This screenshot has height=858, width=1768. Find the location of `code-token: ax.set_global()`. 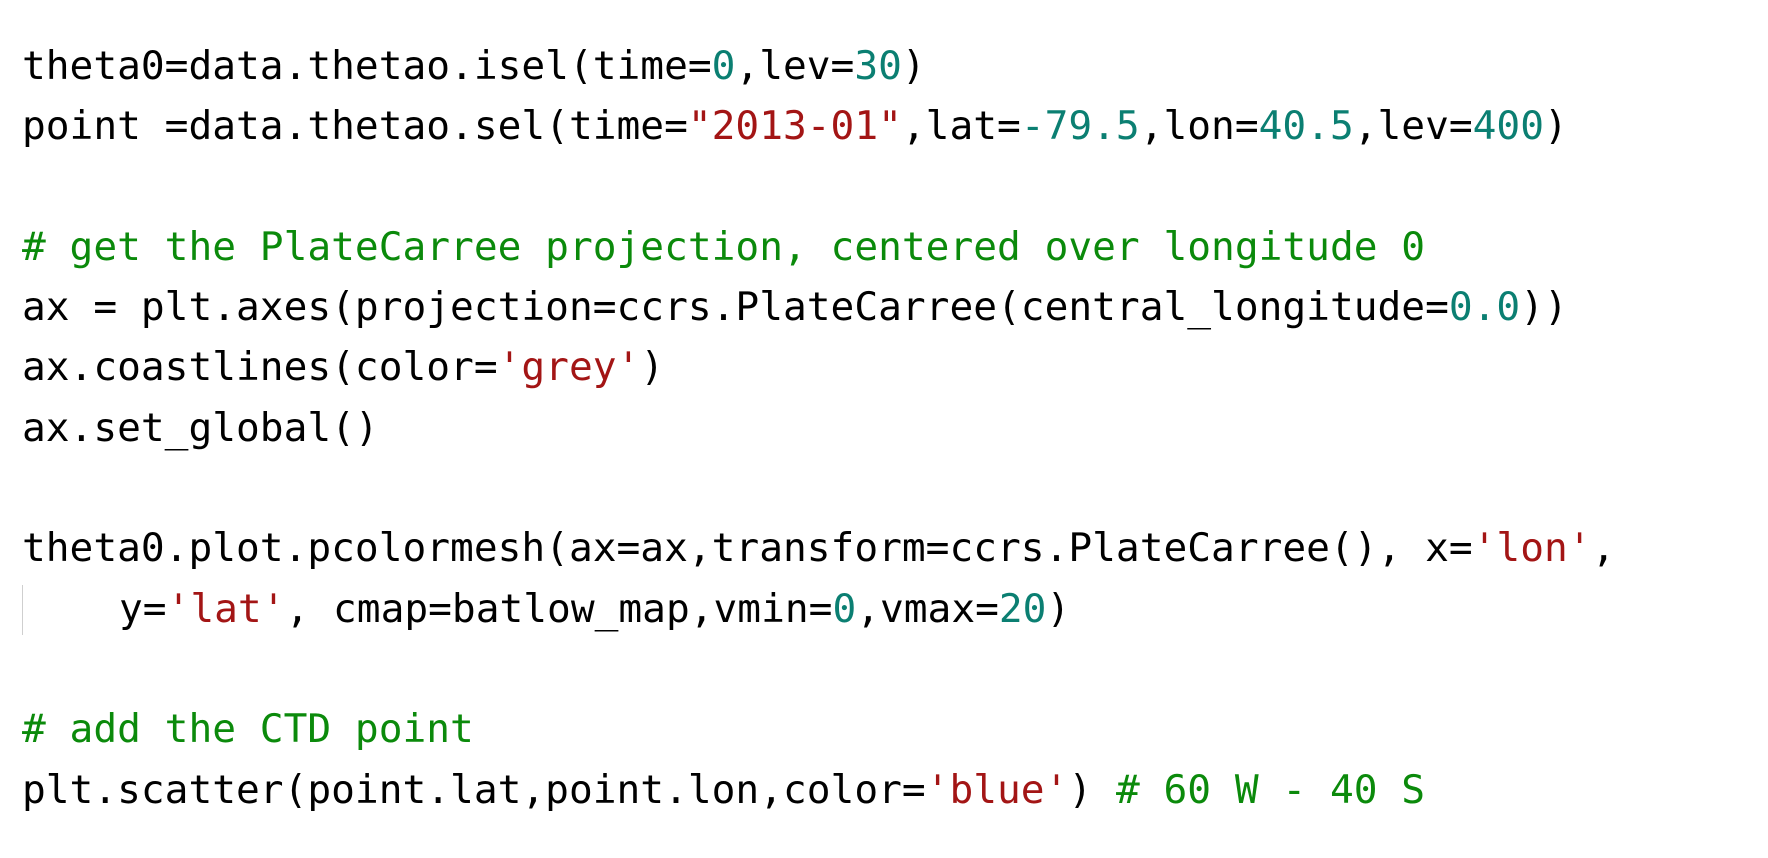

code-token: ax.set_global() is located at coordinates (200, 427).